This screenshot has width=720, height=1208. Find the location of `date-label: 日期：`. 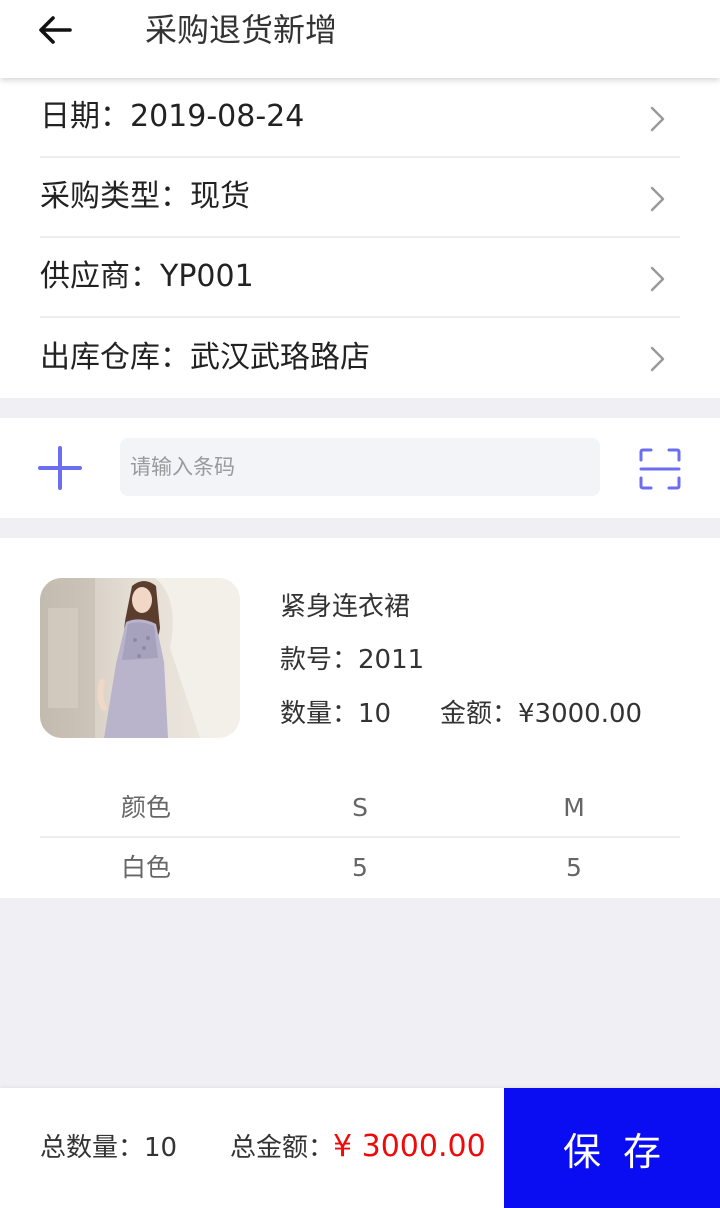

date-label: 日期： is located at coordinates (85, 116).